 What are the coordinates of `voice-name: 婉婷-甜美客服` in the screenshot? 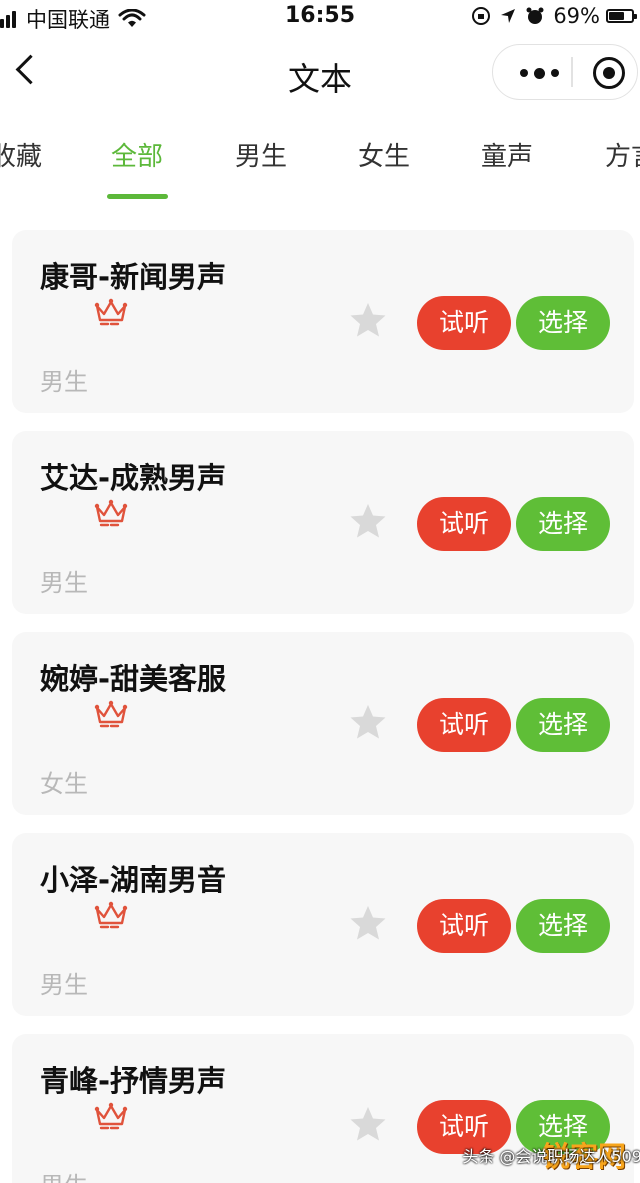 It's located at (133, 679).